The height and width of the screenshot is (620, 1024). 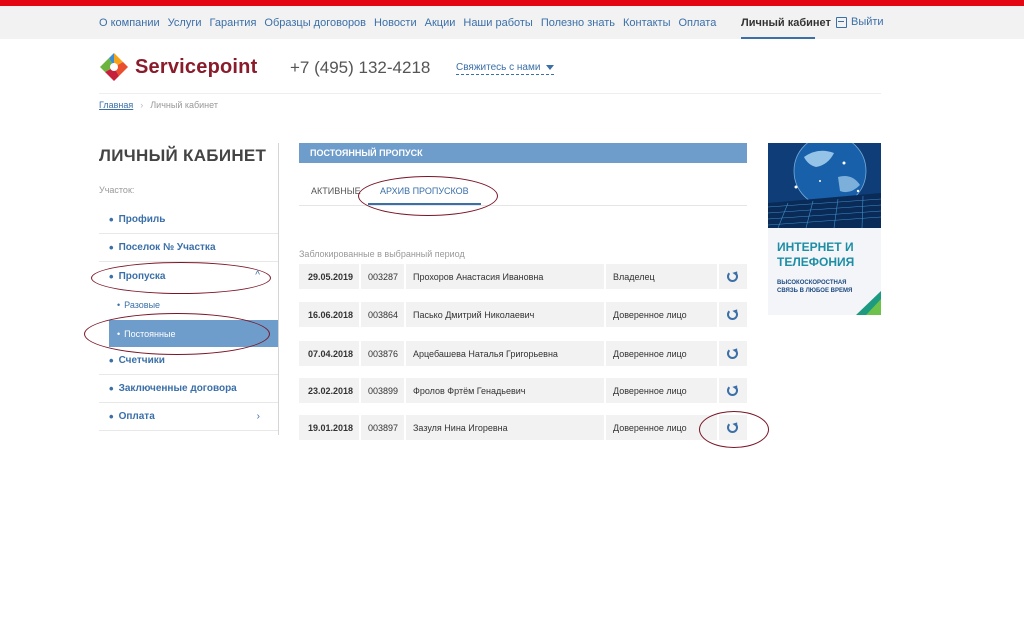 I want to click on sidebar-item-meters: • Счетчики, so click(x=188, y=361).